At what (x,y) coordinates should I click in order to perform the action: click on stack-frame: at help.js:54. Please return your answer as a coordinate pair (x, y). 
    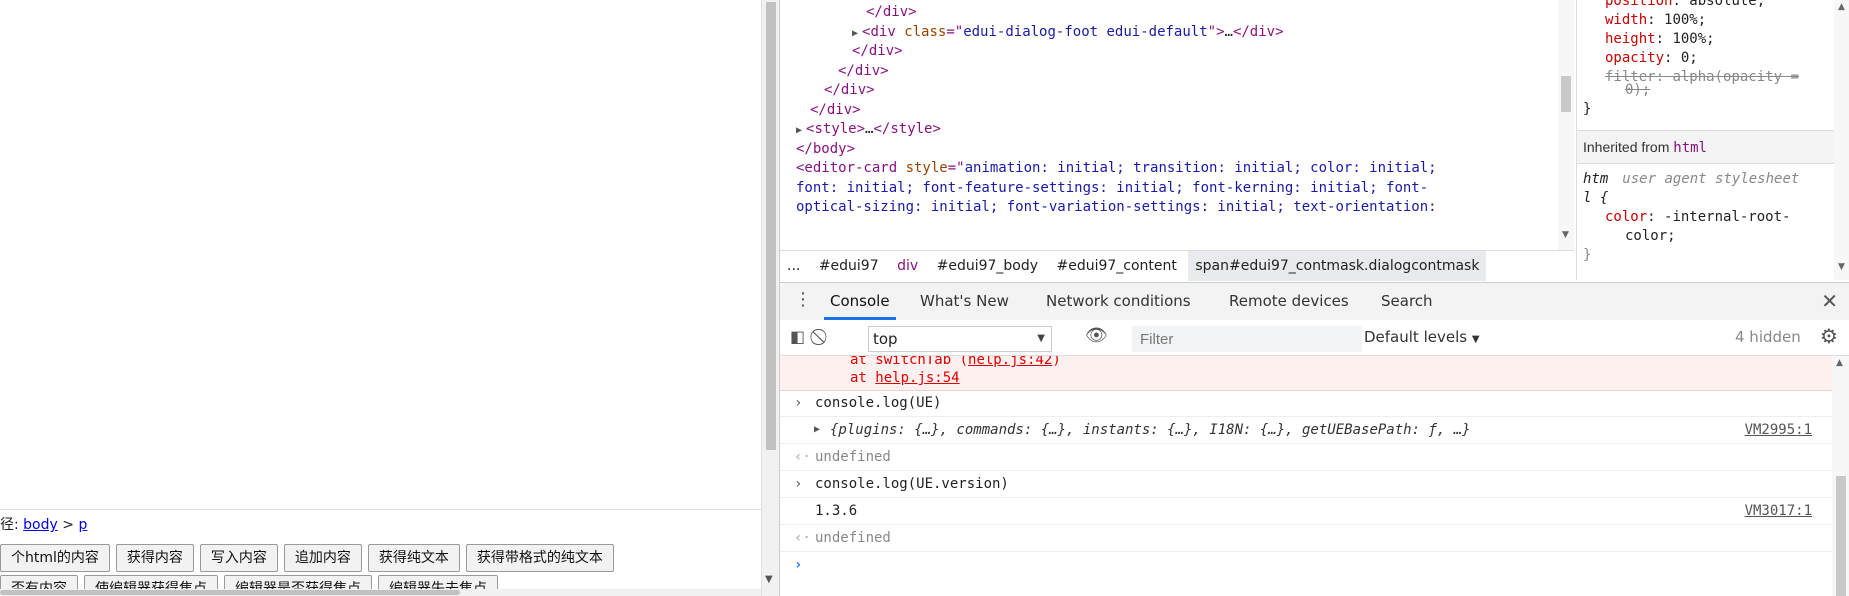
    Looking at the image, I should click on (905, 378).